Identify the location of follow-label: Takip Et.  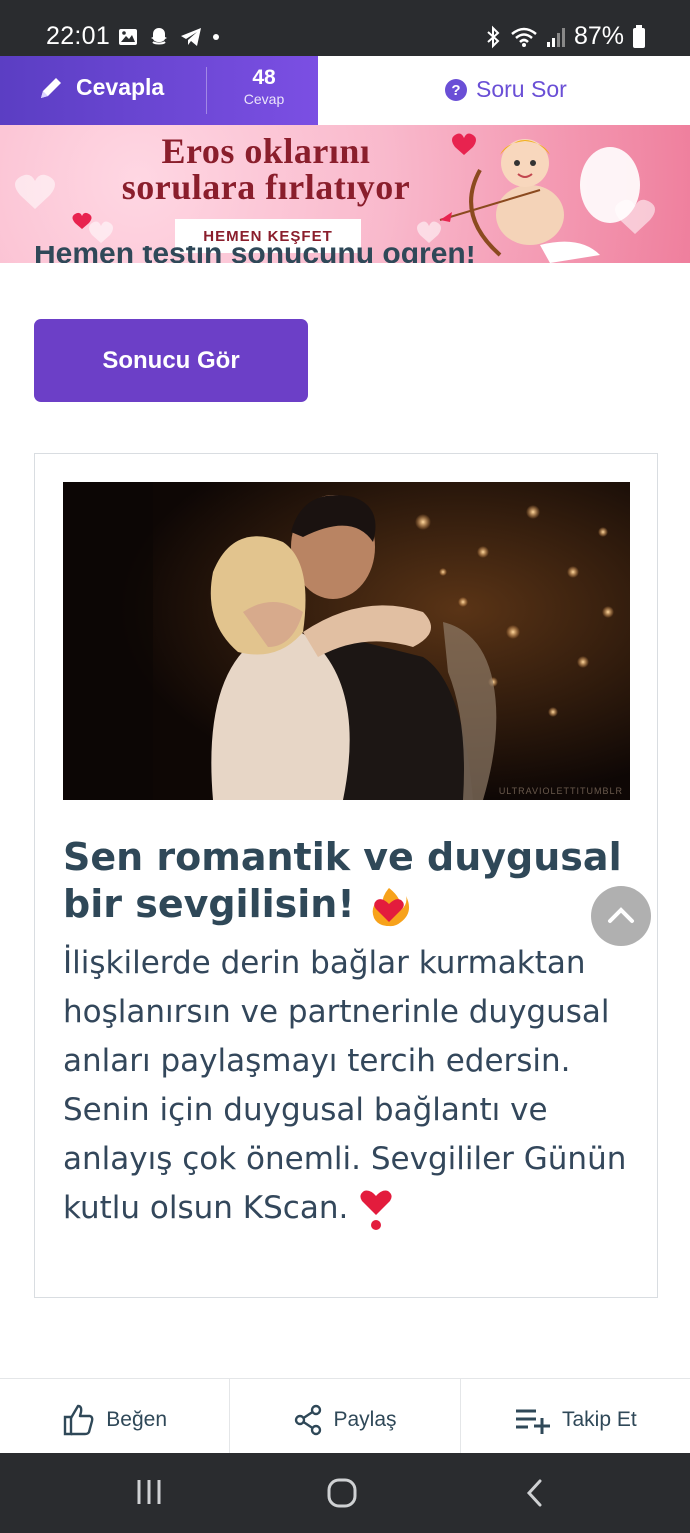
(599, 1419).